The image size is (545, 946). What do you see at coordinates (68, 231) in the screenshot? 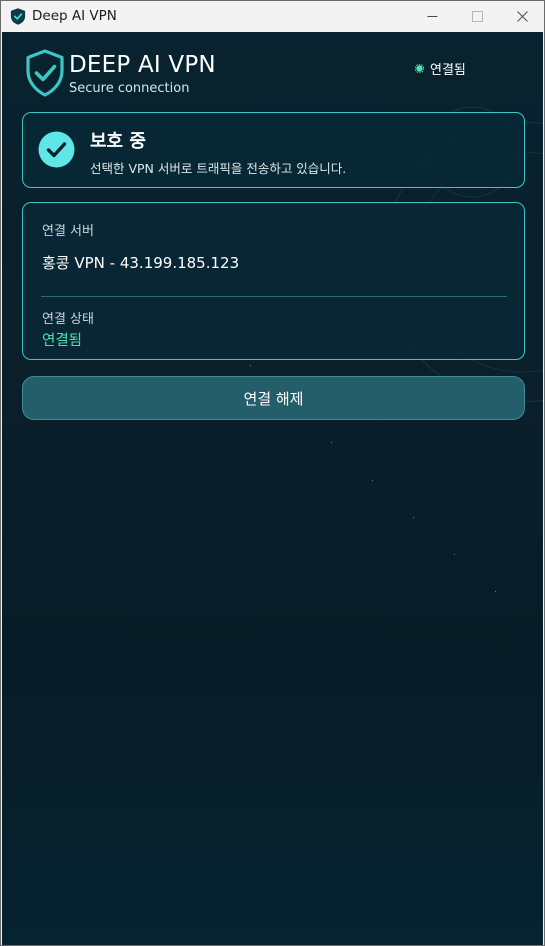
I see `server-label: 연결 서버` at bounding box center [68, 231].